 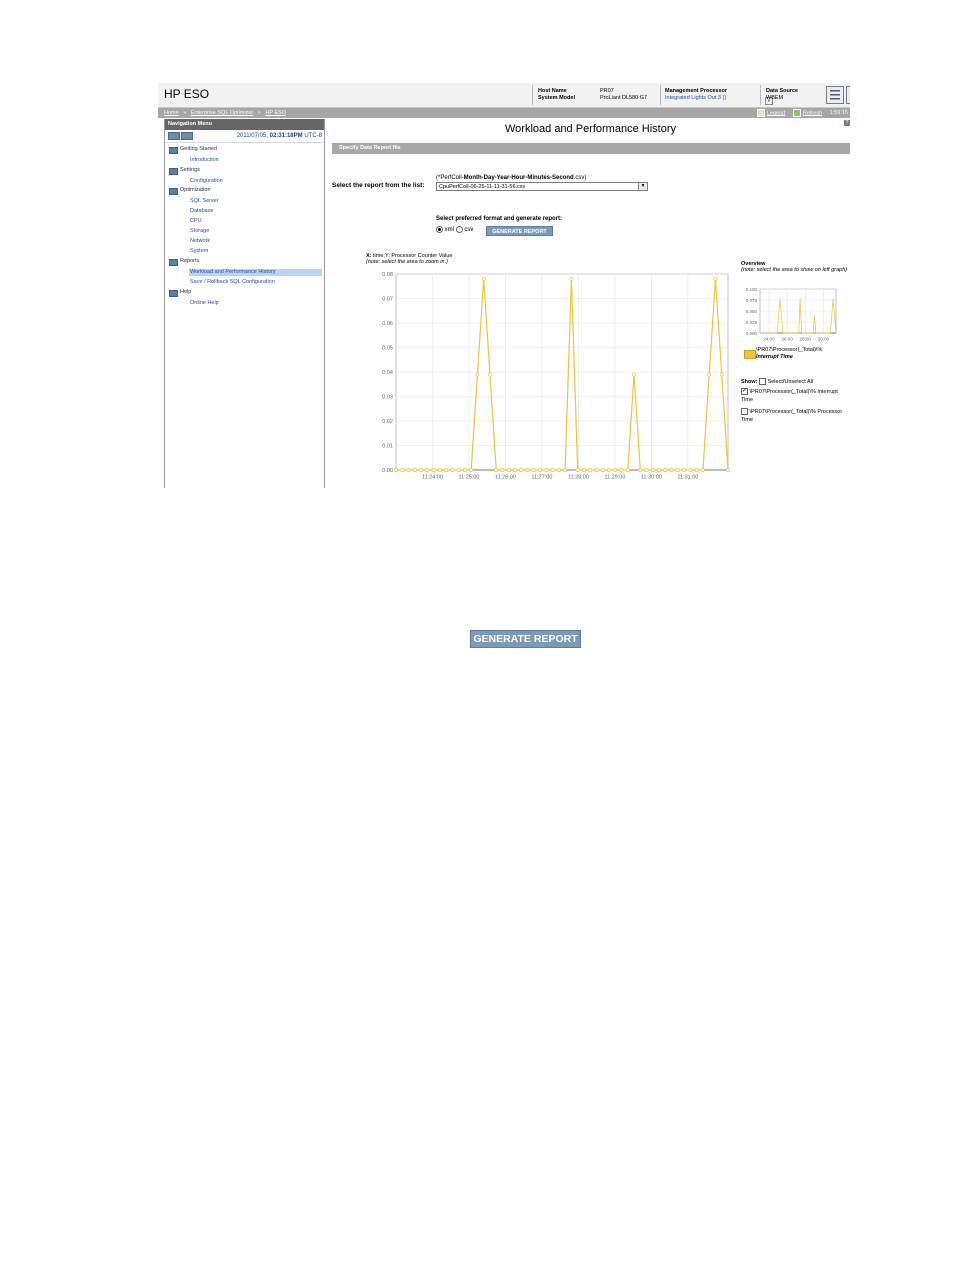 I want to click on y-tick-label: 0.06, so click(x=387, y=324).